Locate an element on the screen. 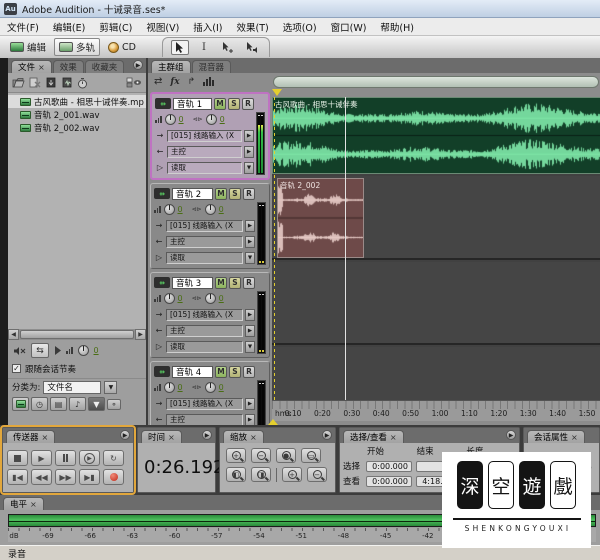 This screenshot has height=560, width=600. import-audio-icon is located at coordinates (67, 82).